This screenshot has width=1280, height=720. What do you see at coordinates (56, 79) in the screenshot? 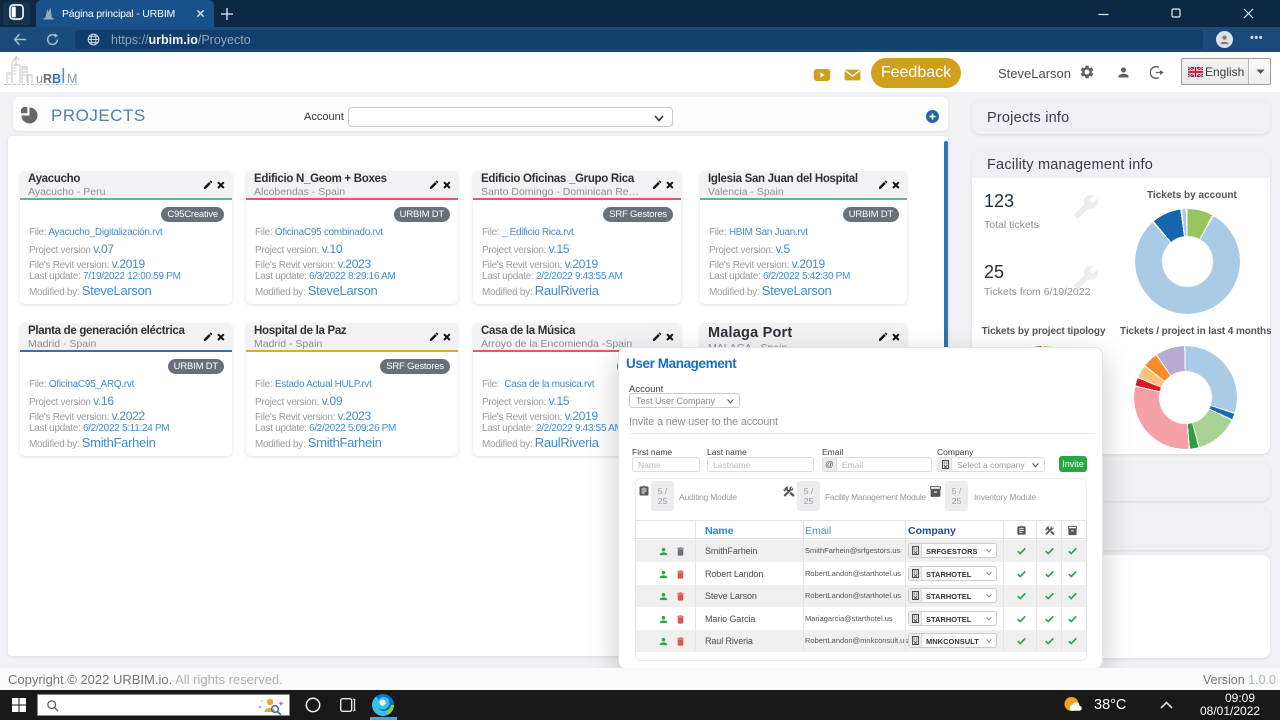
I see `svg-text: B` at bounding box center [56, 79].